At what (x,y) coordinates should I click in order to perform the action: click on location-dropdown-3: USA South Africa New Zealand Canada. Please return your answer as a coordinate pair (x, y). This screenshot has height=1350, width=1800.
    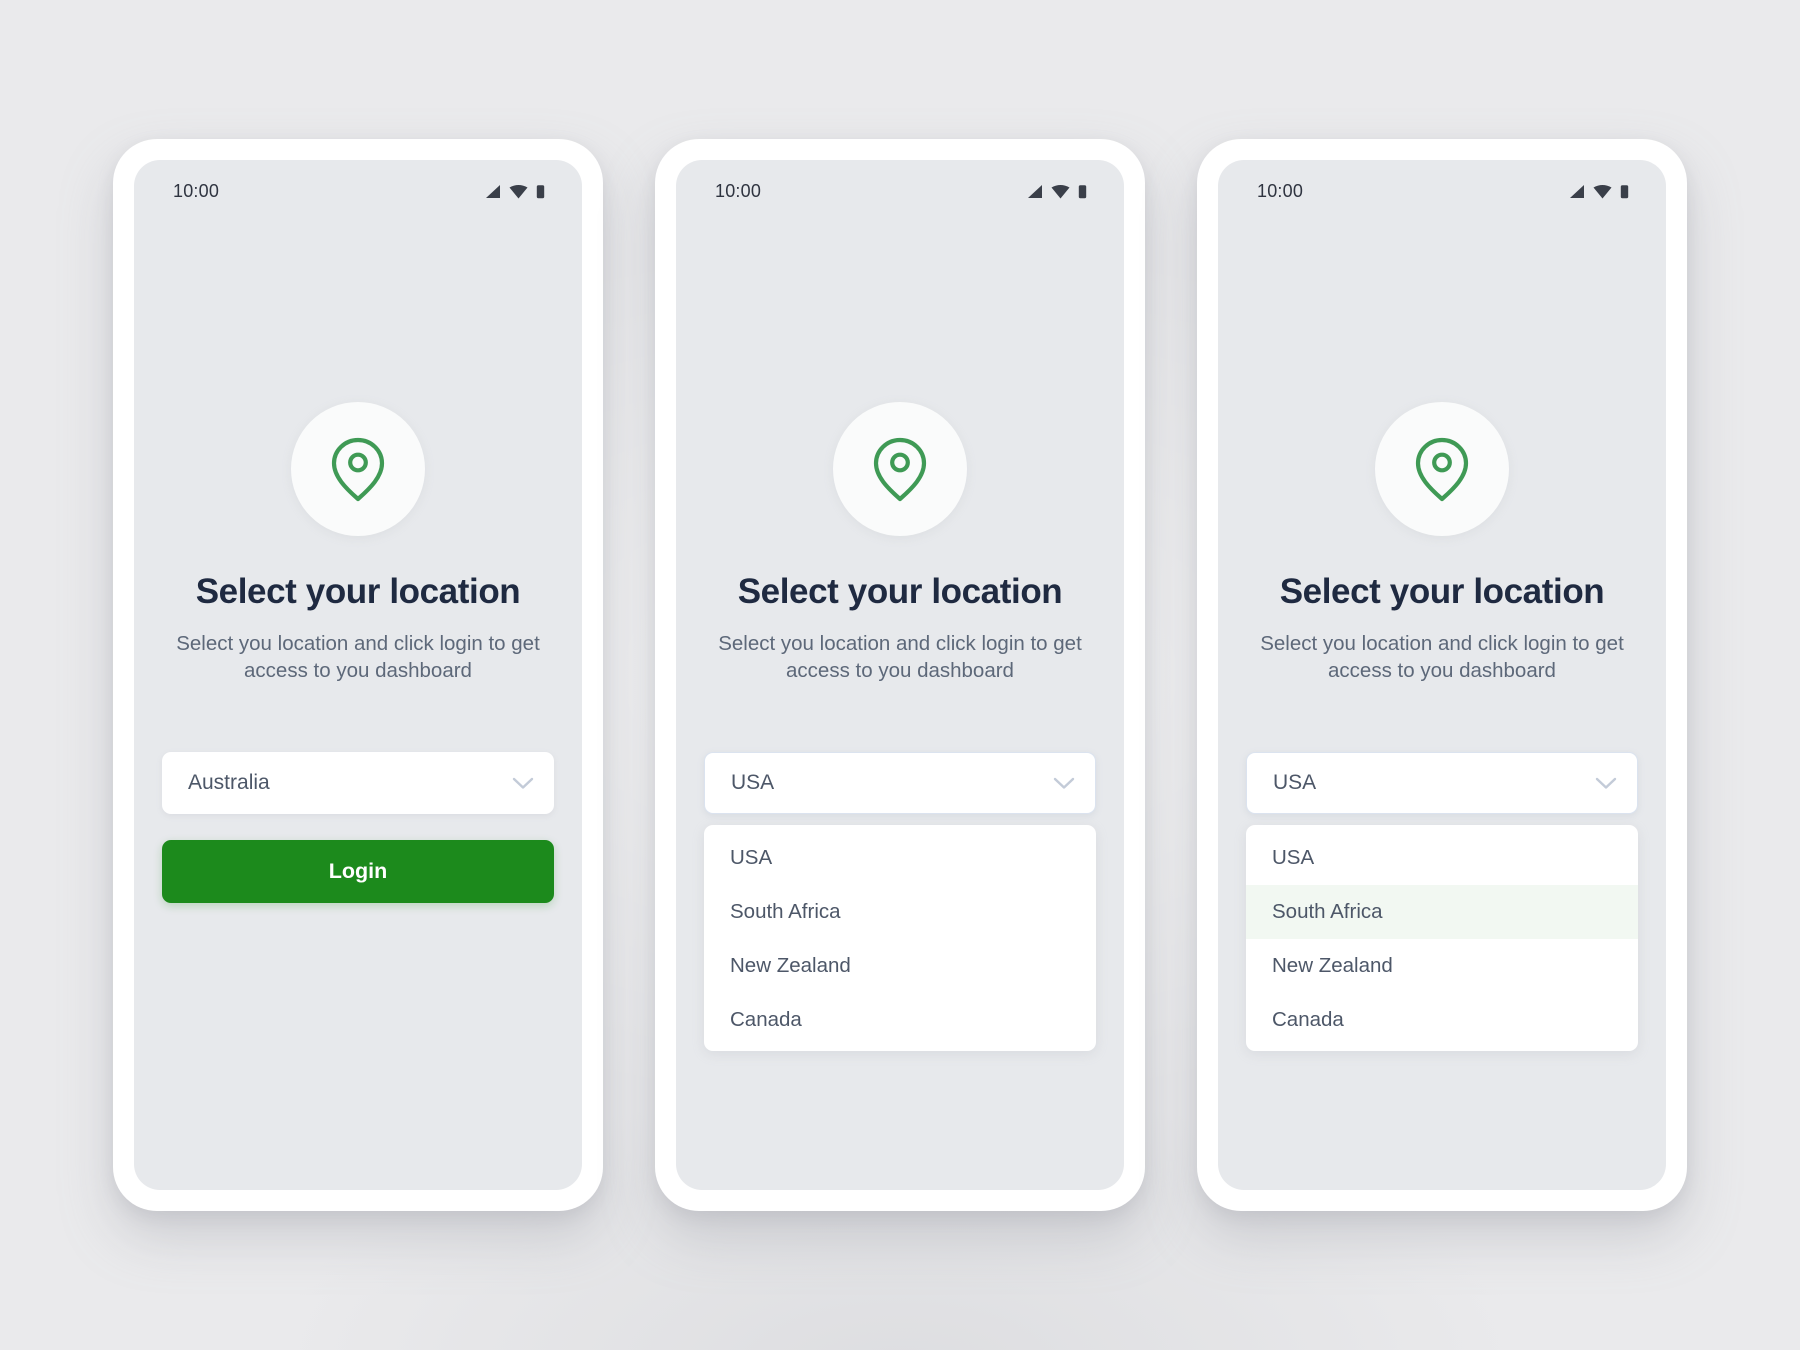
    Looking at the image, I should click on (1442, 938).